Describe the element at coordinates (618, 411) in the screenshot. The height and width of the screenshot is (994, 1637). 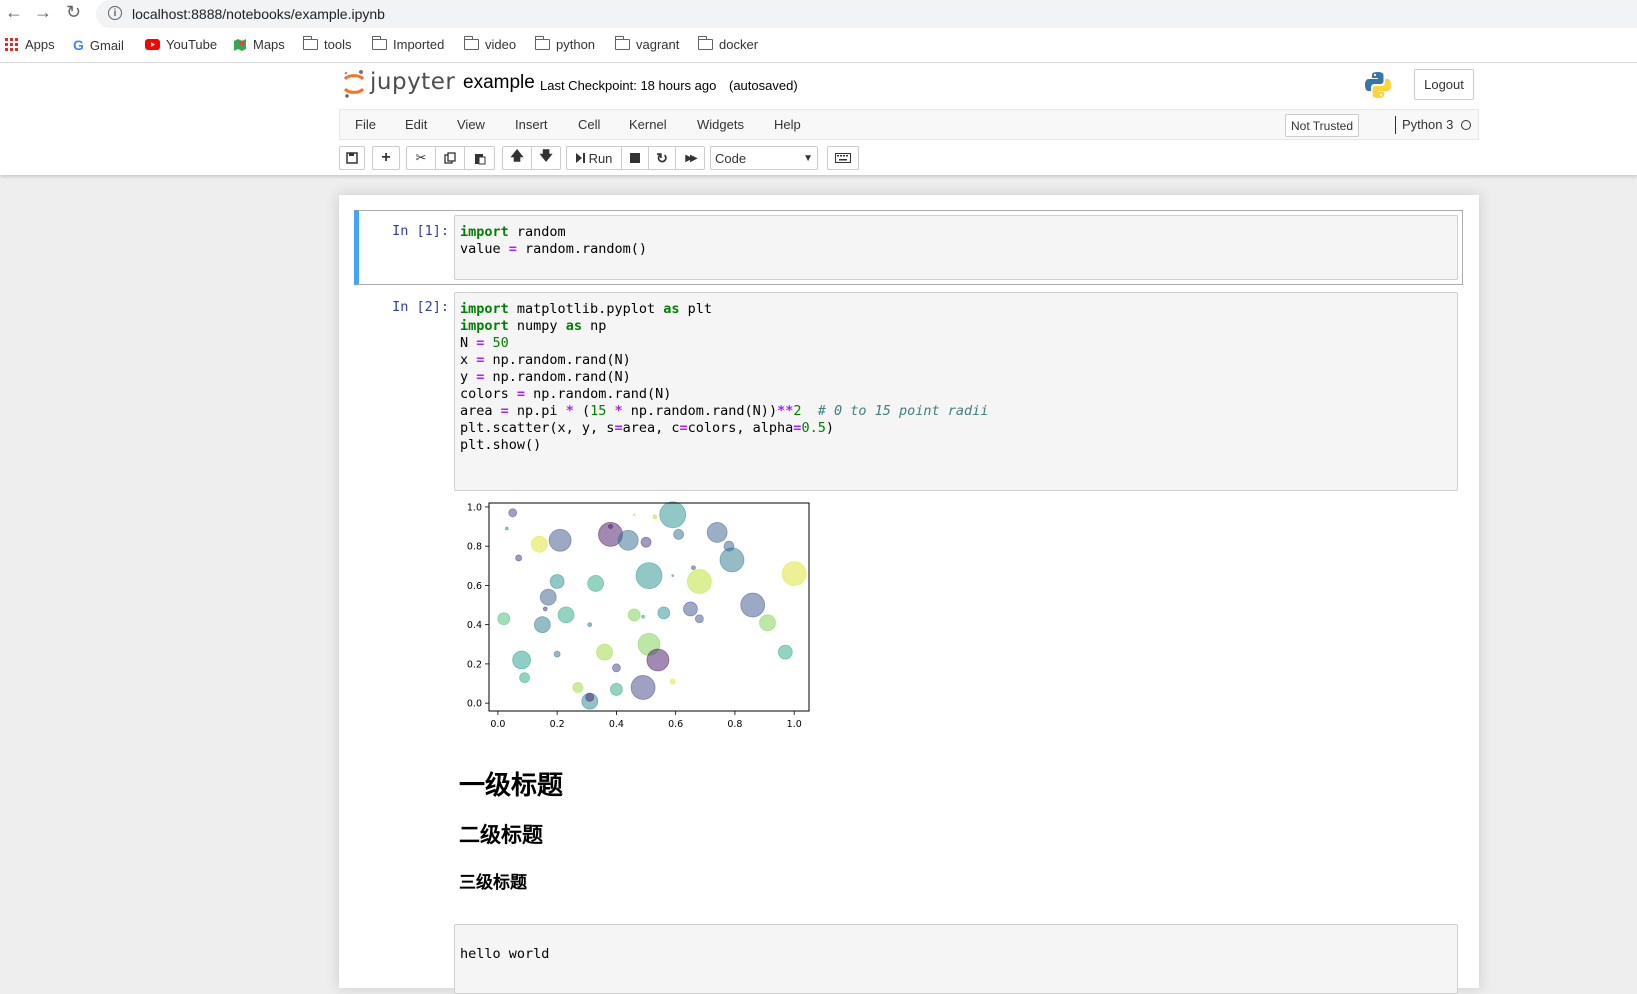
I see `operator: *` at that location.